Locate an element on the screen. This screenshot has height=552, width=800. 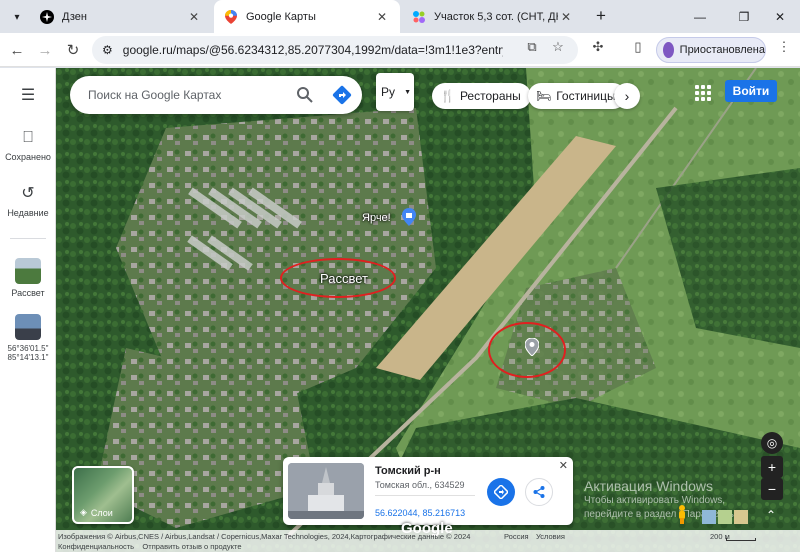
directions-button is located at coordinates (501, 492).